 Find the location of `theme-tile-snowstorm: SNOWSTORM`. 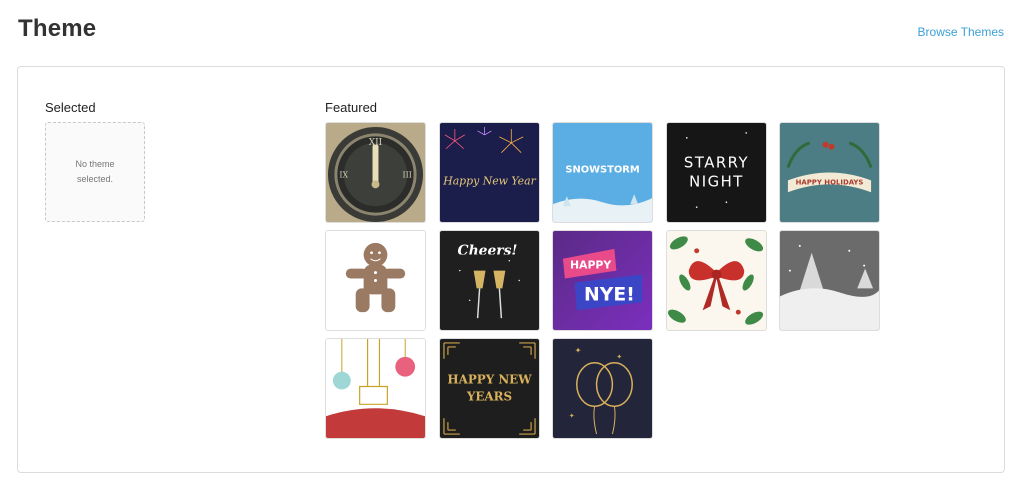

theme-tile-snowstorm: SNOWSTORM is located at coordinates (602, 172).